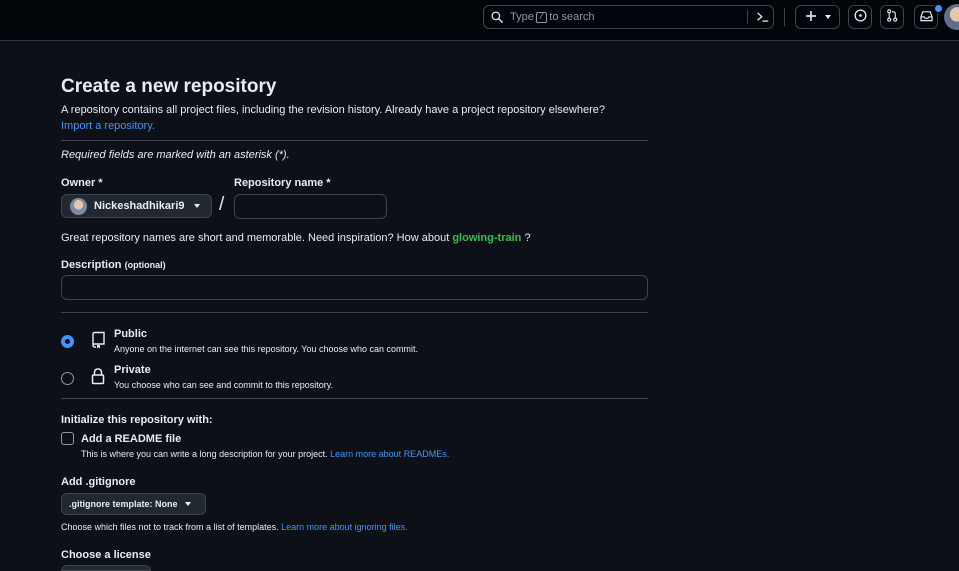 The image size is (959, 571). I want to click on pull-requests-icon, so click(892, 17).